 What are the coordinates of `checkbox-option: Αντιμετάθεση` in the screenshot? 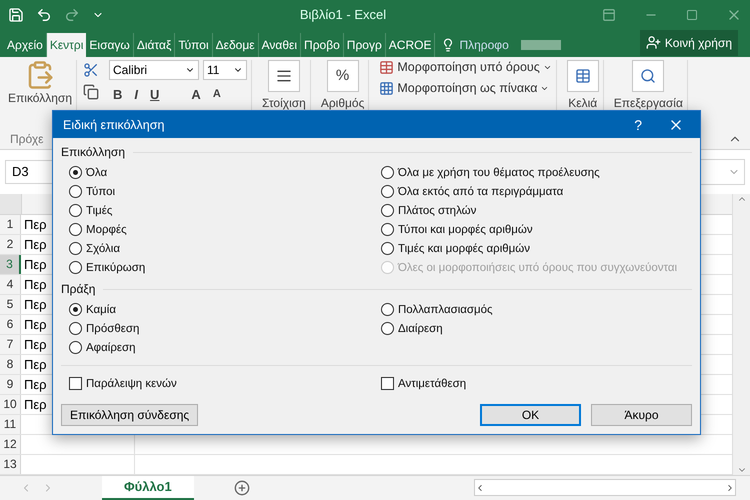 It's located at (536, 383).